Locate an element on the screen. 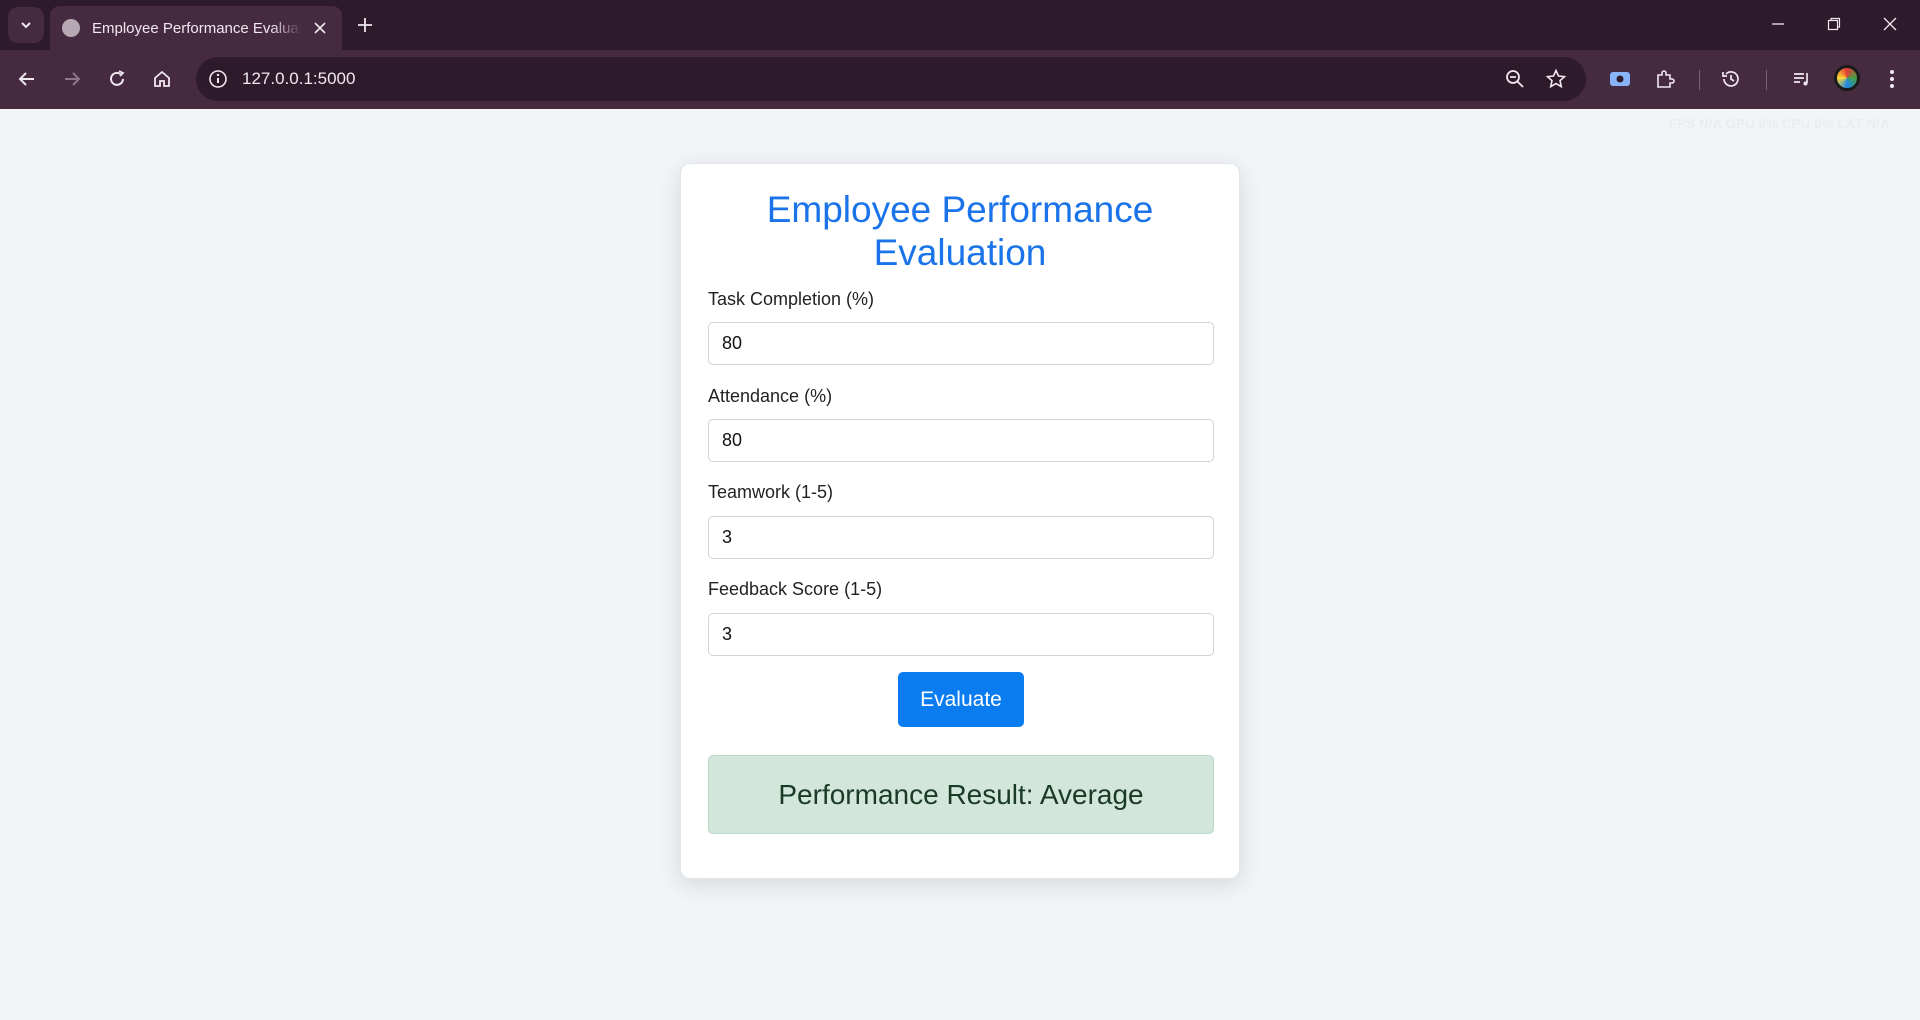 The width and height of the screenshot is (1920, 1020). new-tab-button is located at coordinates (365, 25).